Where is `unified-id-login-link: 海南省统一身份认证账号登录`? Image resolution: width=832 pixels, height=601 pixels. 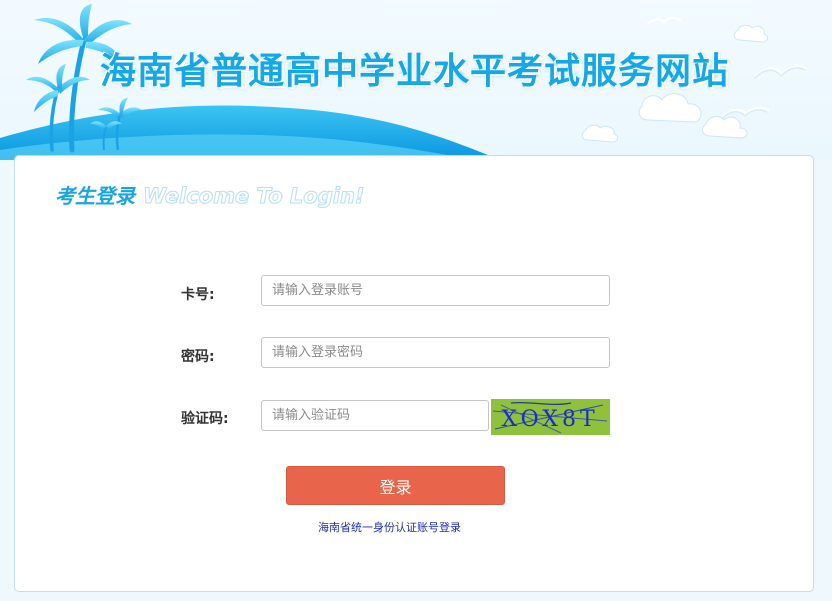 unified-id-login-link: 海南省统一身份认证账号登录 is located at coordinates (389, 527).